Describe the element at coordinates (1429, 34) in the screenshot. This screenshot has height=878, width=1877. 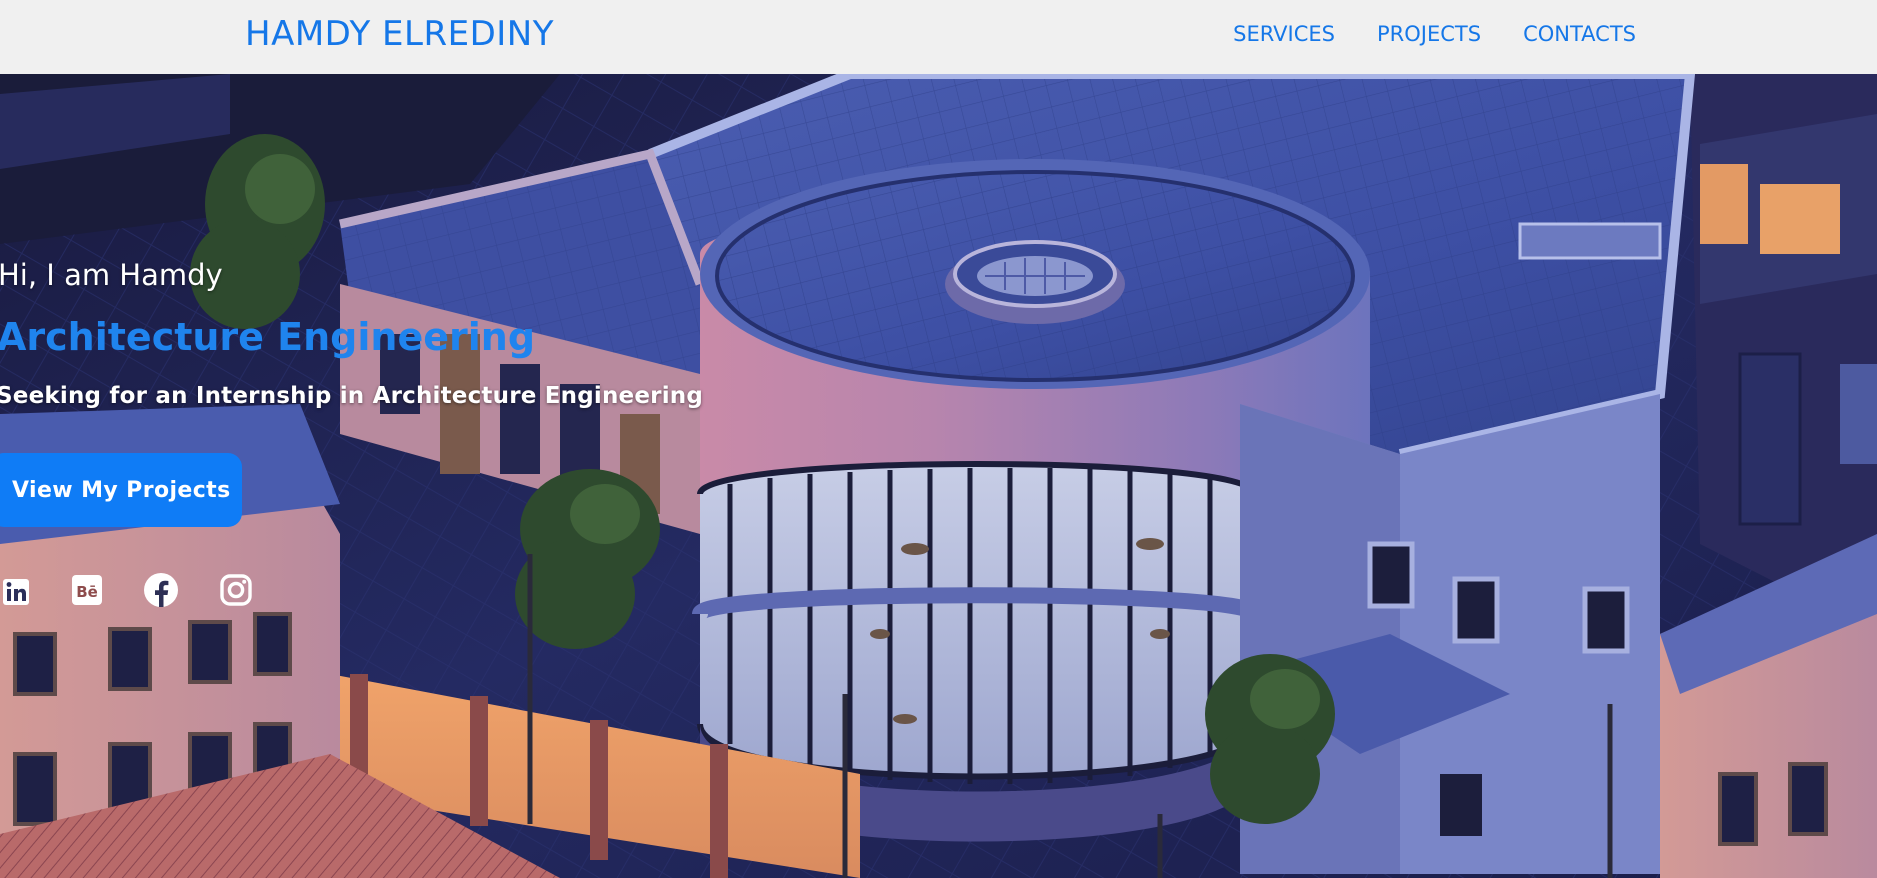
I see `nav-link-projects: PROJECTS` at that location.